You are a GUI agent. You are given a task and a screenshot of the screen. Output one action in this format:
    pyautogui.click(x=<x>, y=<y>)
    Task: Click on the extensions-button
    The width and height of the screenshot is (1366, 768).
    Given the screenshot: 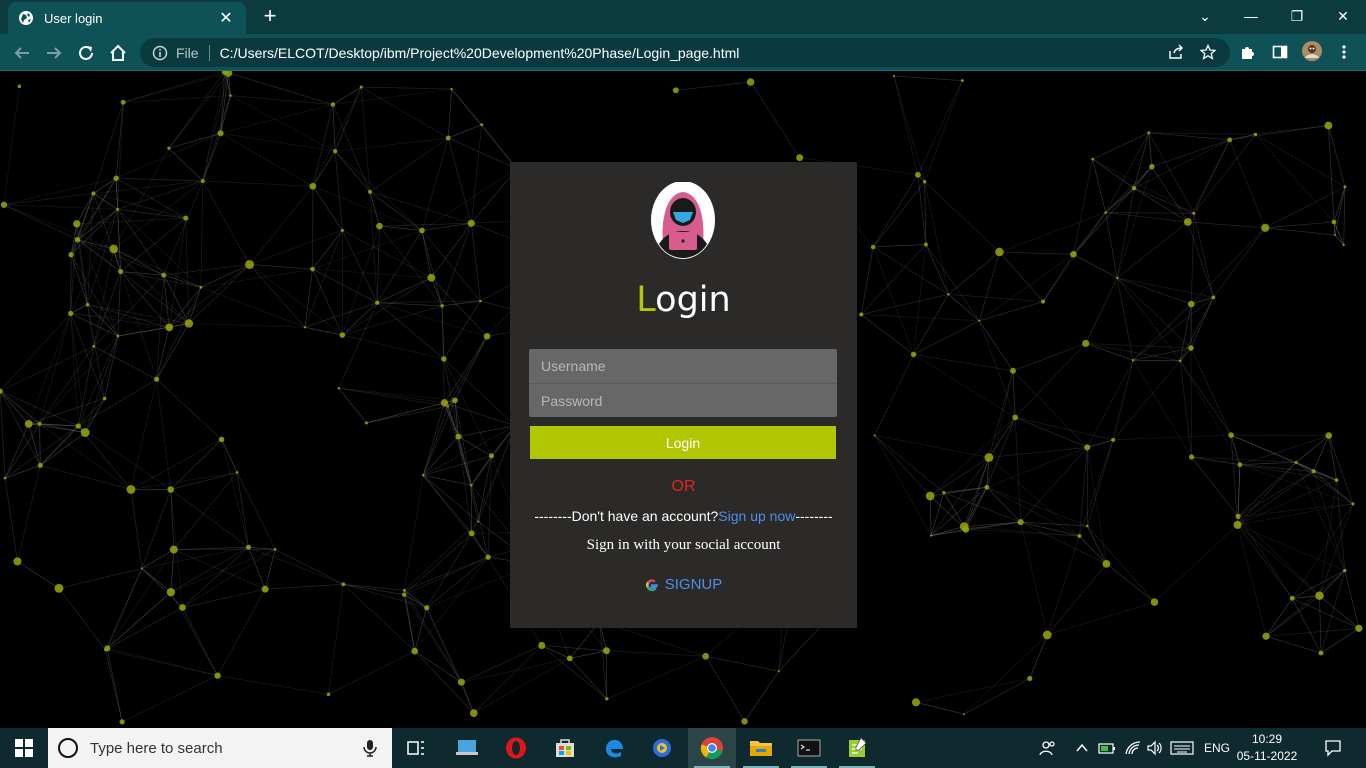 What is the action you would take?
    pyautogui.click(x=1248, y=52)
    